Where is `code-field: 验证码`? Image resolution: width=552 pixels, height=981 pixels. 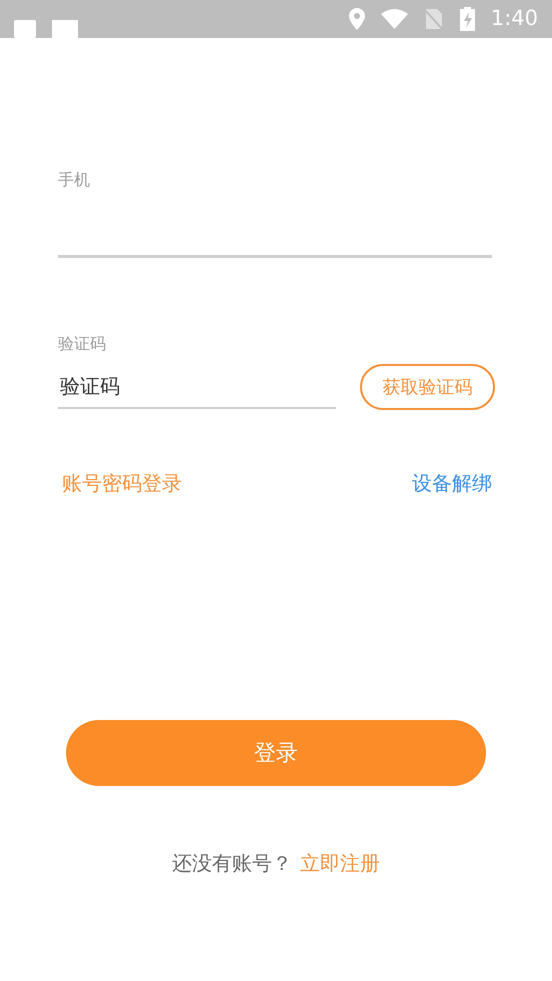 code-field: 验证码 is located at coordinates (197, 387).